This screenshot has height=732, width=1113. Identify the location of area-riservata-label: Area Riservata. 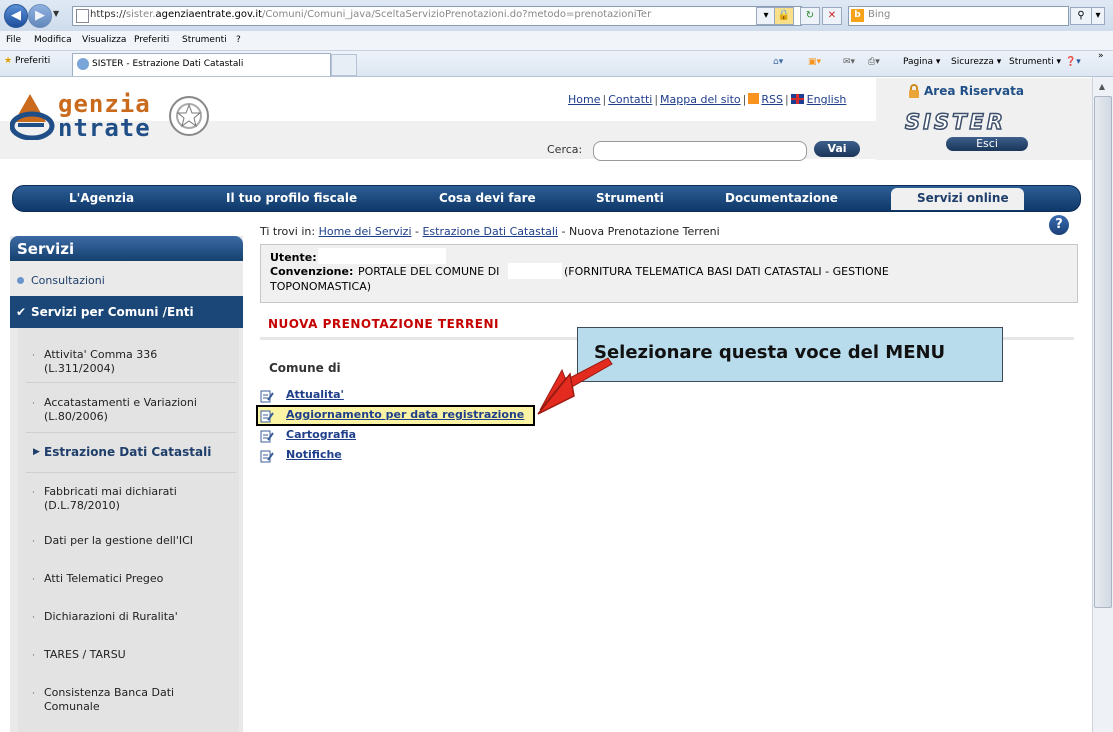
(974, 91).